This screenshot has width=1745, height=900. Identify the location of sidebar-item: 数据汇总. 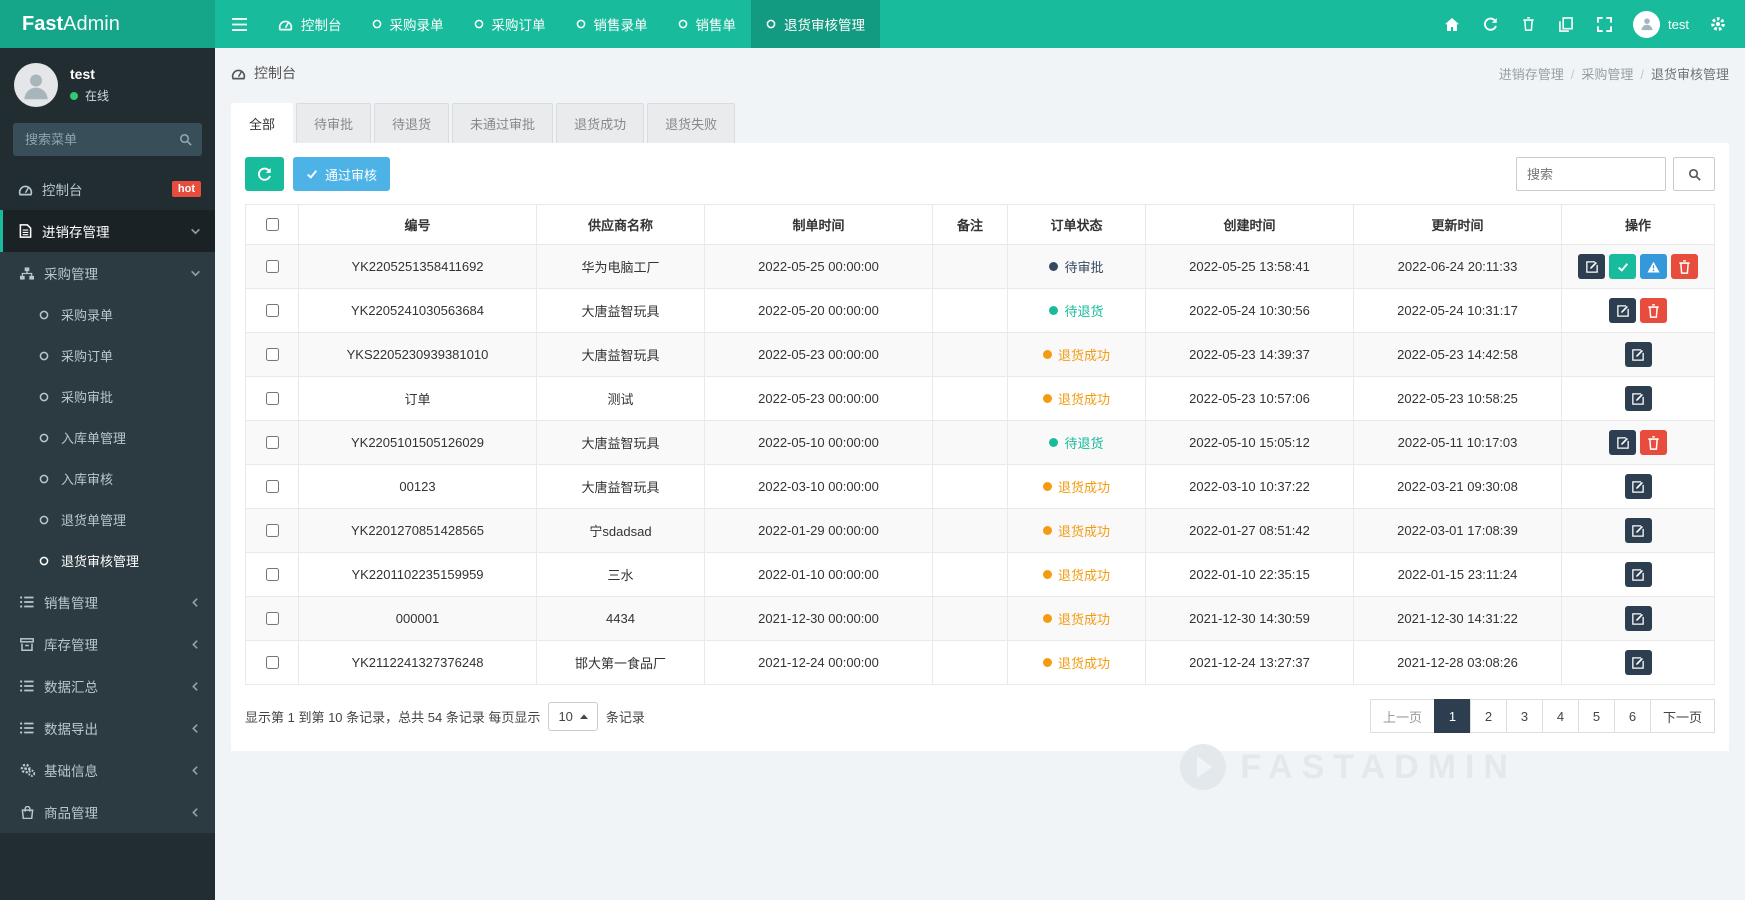
(107, 686).